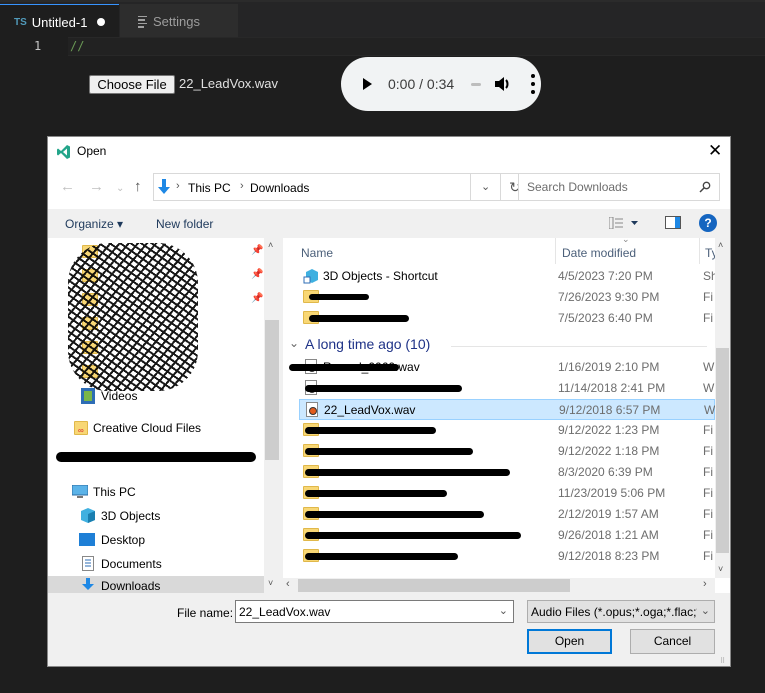 Image resolution: width=765 pixels, height=693 pixels. I want to click on up-arrow-icon: ↑, so click(138, 186).